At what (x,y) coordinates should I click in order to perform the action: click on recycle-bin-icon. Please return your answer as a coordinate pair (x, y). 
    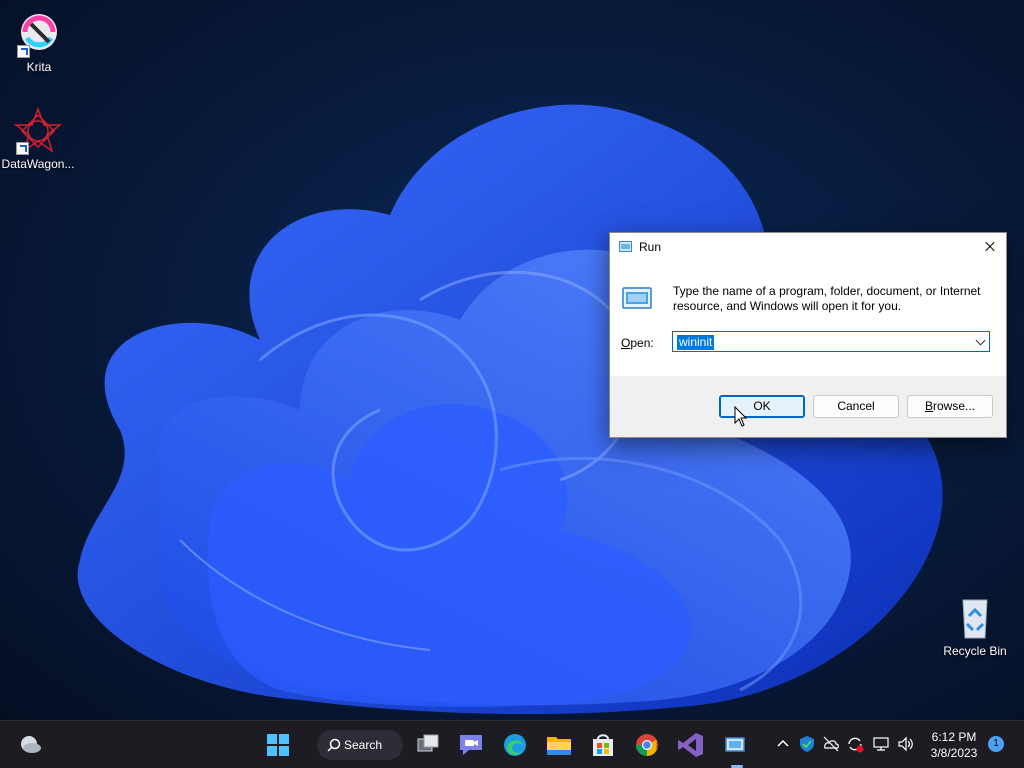
    Looking at the image, I should click on (975, 618).